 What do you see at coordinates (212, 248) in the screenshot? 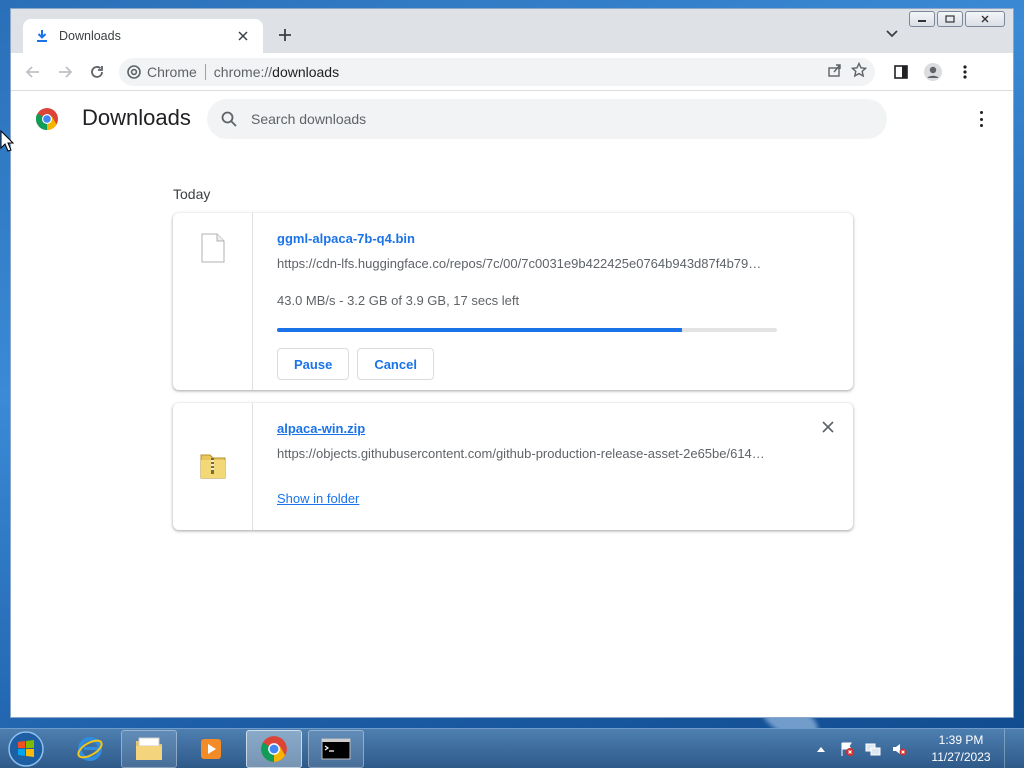
I see `file-icon` at bounding box center [212, 248].